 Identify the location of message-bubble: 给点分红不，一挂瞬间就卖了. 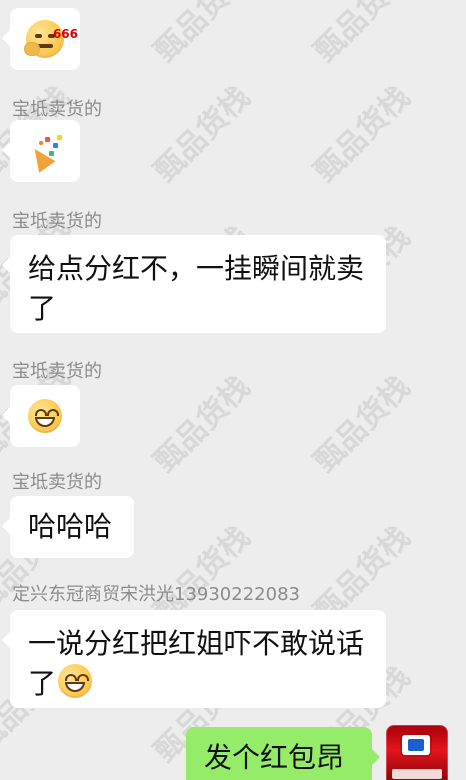
(194, 284).